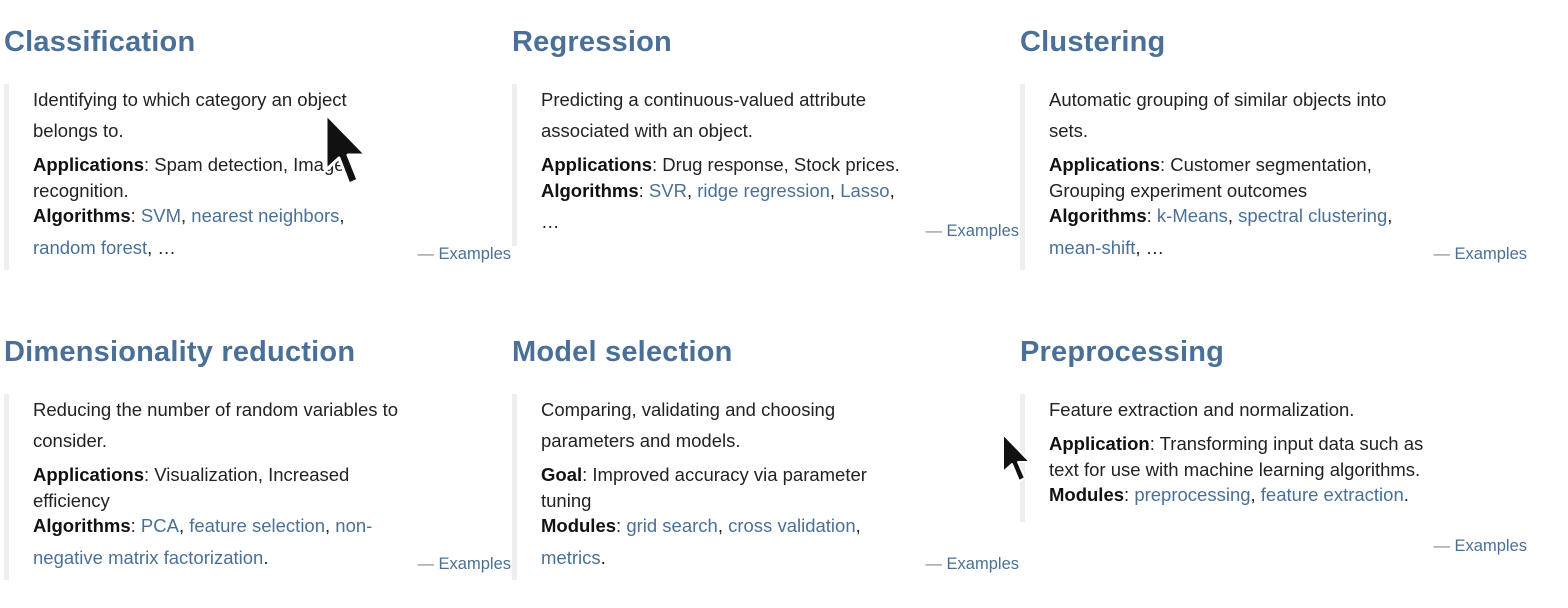 The height and width of the screenshot is (608, 1568). What do you see at coordinates (864, 190) in the screenshot?
I see `link-lasso: Lasso` at bounding box center [864, 190].